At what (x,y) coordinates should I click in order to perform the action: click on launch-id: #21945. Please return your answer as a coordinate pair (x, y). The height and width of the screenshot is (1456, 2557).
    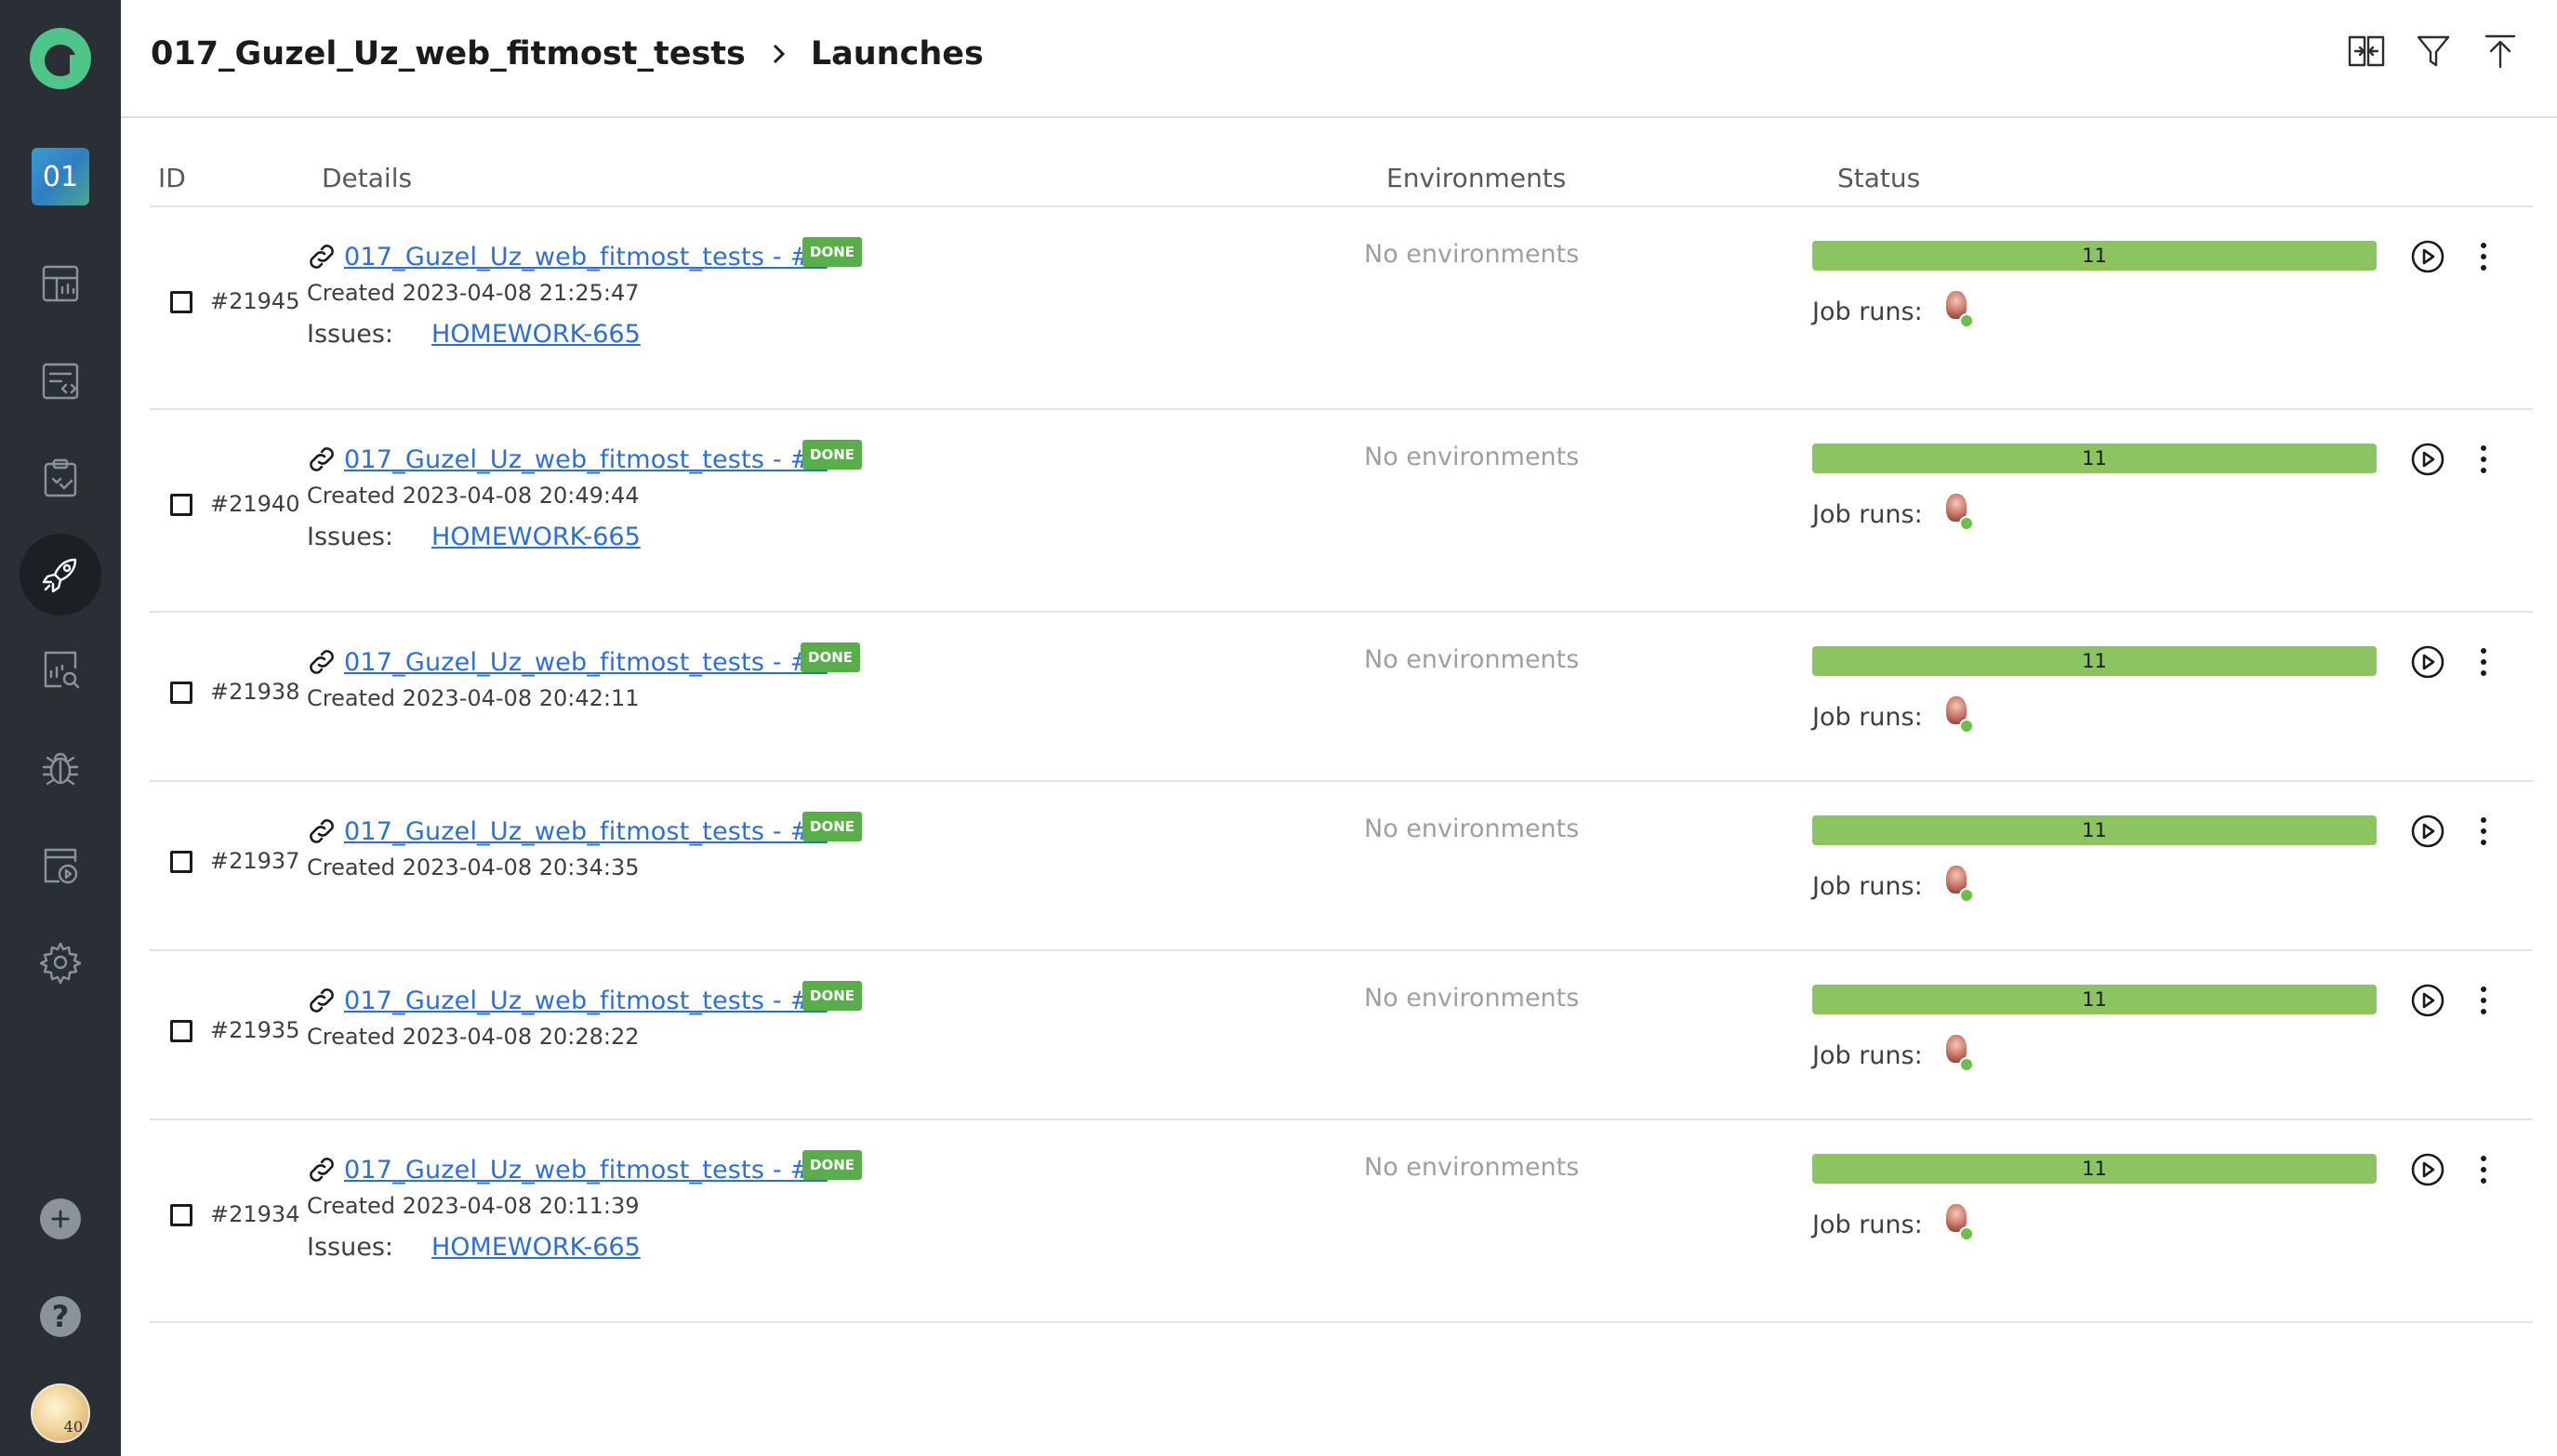
    Looking at the image, I should click on (255, 301).